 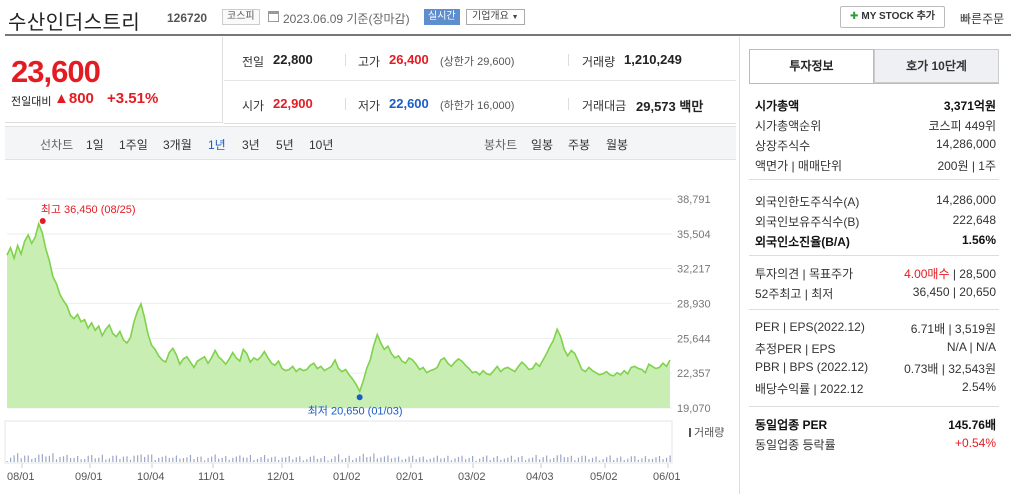 What do you see at coordinates (875, 165) in the screenshot?
I see `info-row: 액면가 | 매매단위 200원 | 1주` at bounding box center [875, 165].